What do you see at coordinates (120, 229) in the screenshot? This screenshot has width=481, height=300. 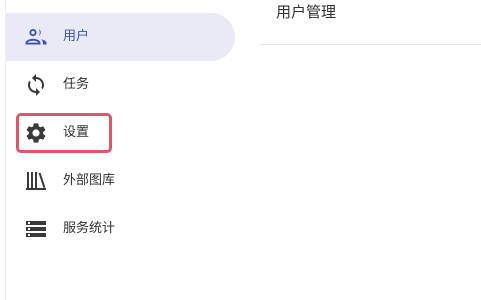 I see `sidebar-item-service-stats: 服务统计` at bounding box center [120, 229].